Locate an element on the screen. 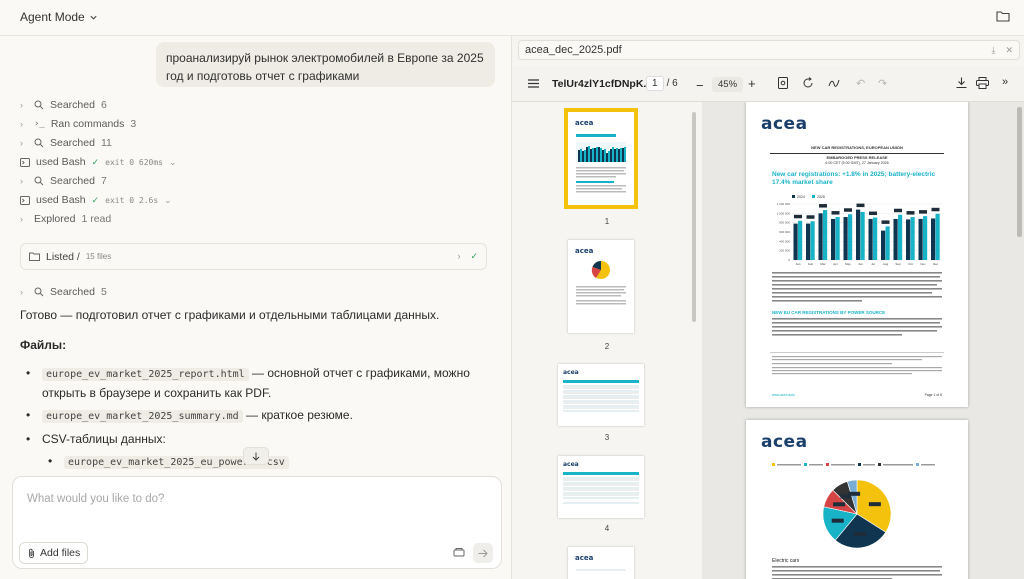 The width and height of the screenshot is (1024, 579). chevron-down-icon: ⌄ is located at coordinates (168, 199).